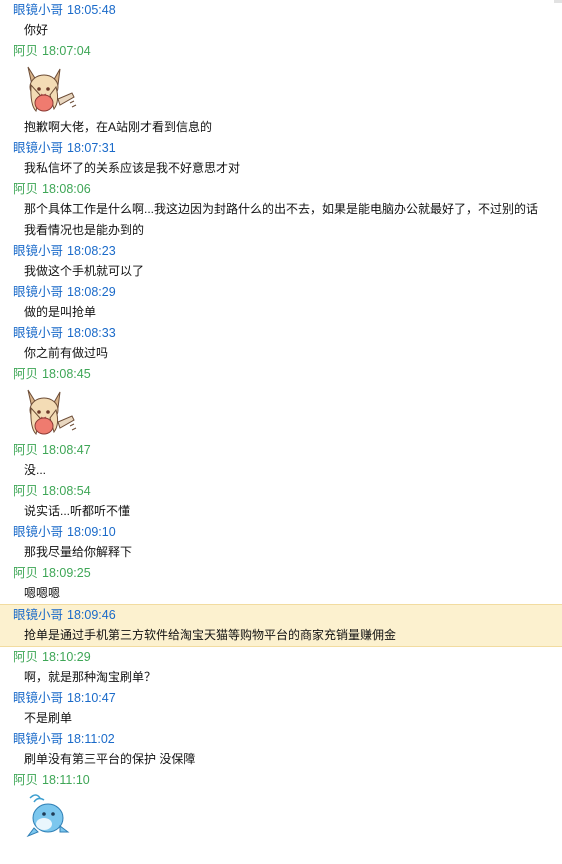  I want to click on message-time: 18:08:33, so click(91, 333).